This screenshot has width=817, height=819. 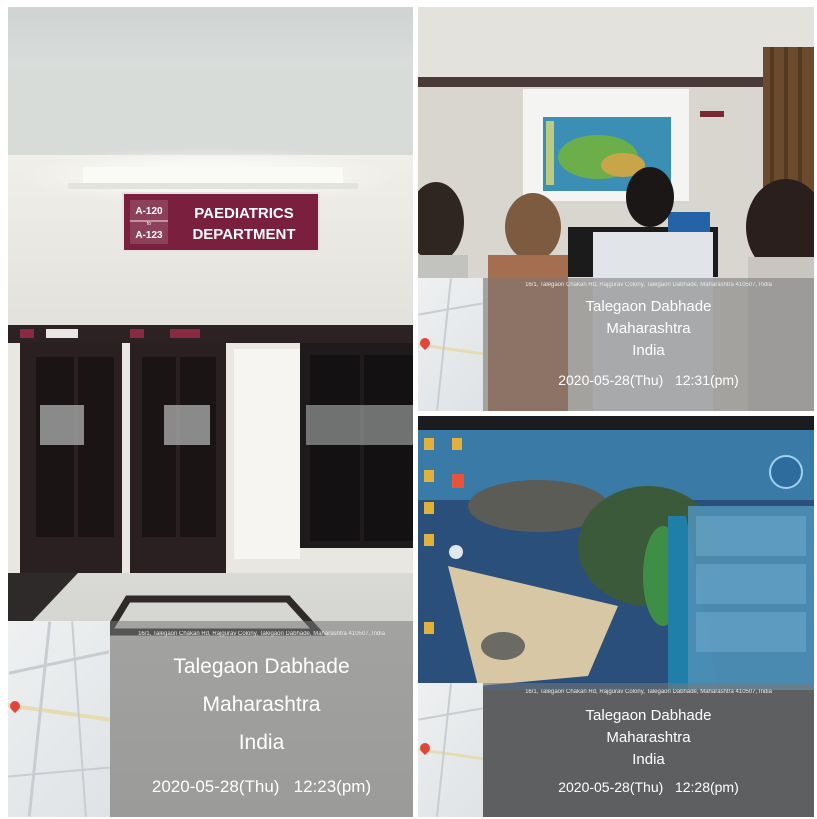 I want to click on stamp-datetime: 2020-05-28(Thu) 12:31(pm), so click(x=648, y=380).